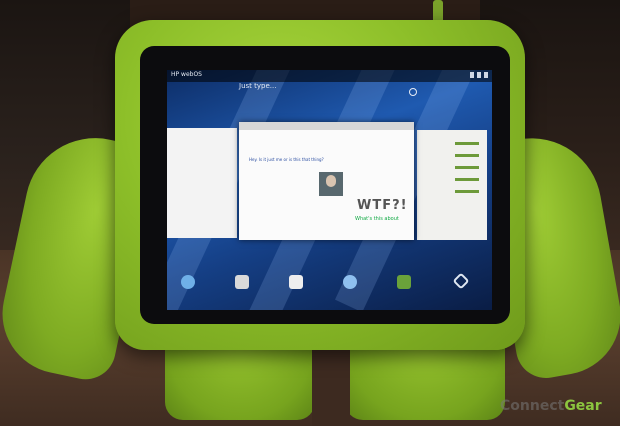 The width and height of the screenshot is (620, 426). I want to click on battery-icon, so click(486, 75).